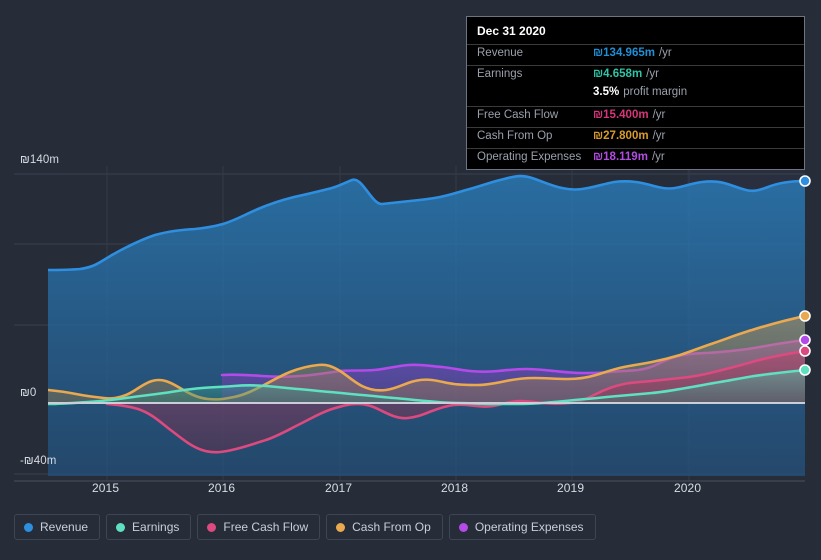 The image size is (821, 560). I want to click on legend-item-revenue: Revenue, so click(57, 527).